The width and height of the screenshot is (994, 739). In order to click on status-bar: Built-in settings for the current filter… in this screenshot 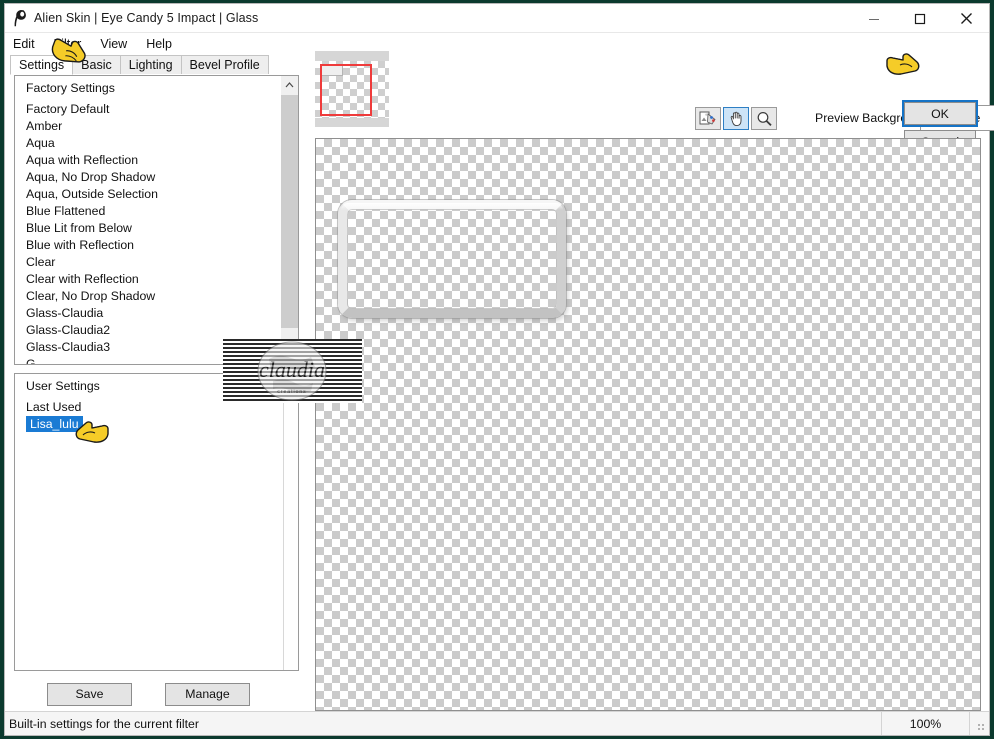, I will do `click(497, 723)`.